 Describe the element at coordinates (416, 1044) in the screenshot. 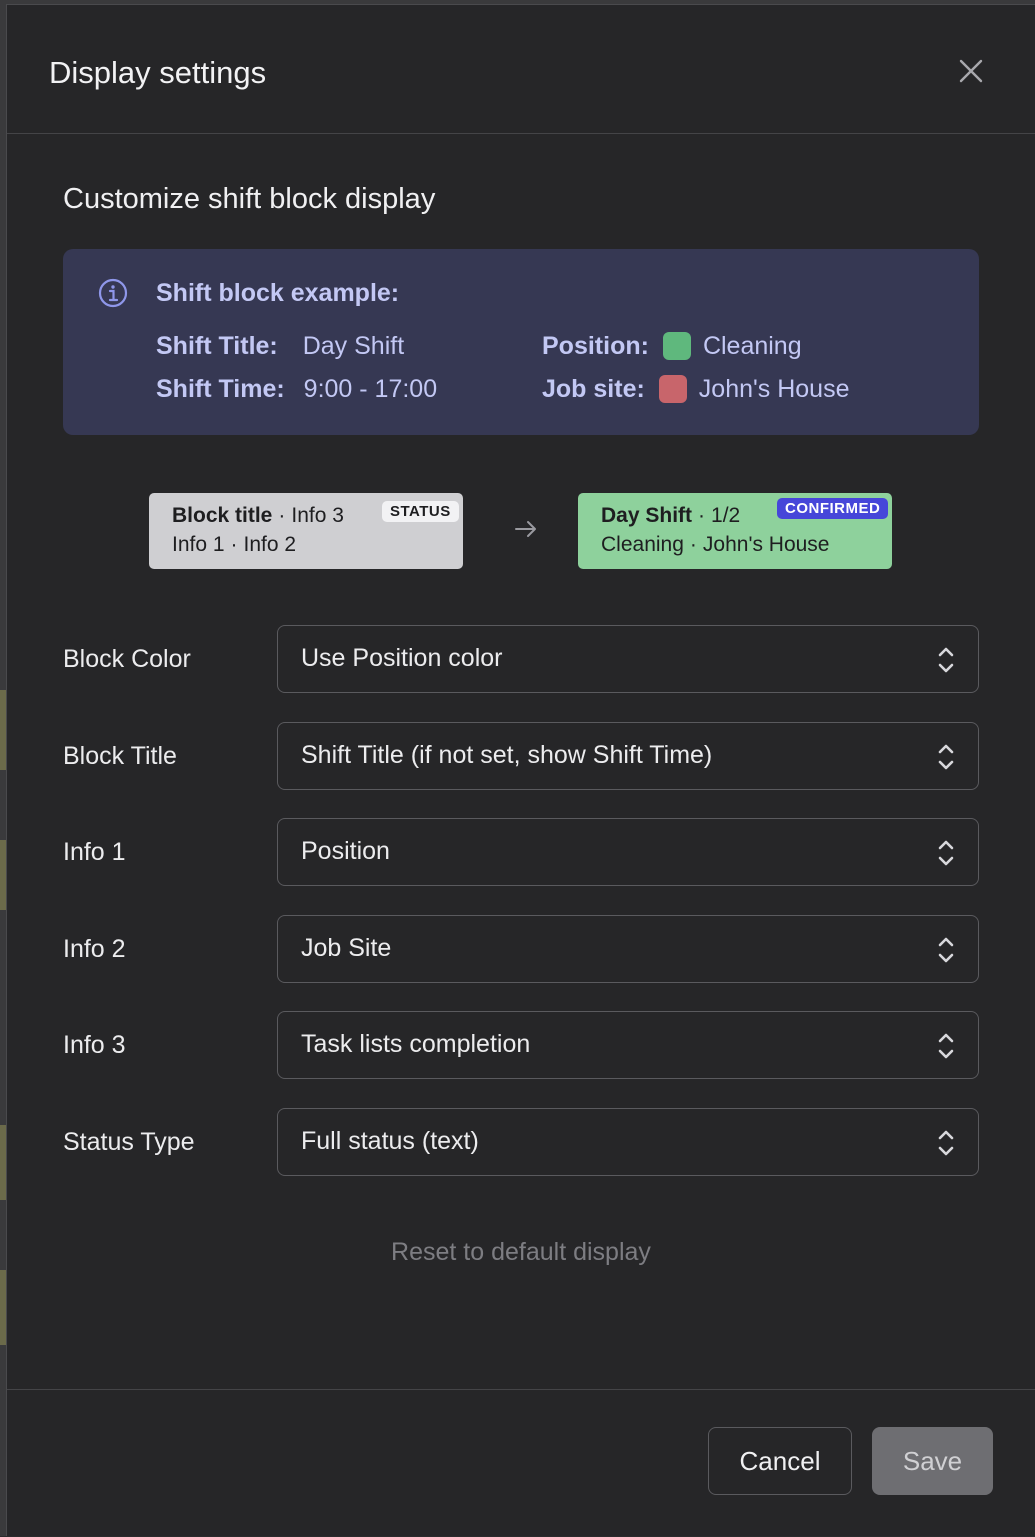

I see `select-value: Task lists completion` at that location.